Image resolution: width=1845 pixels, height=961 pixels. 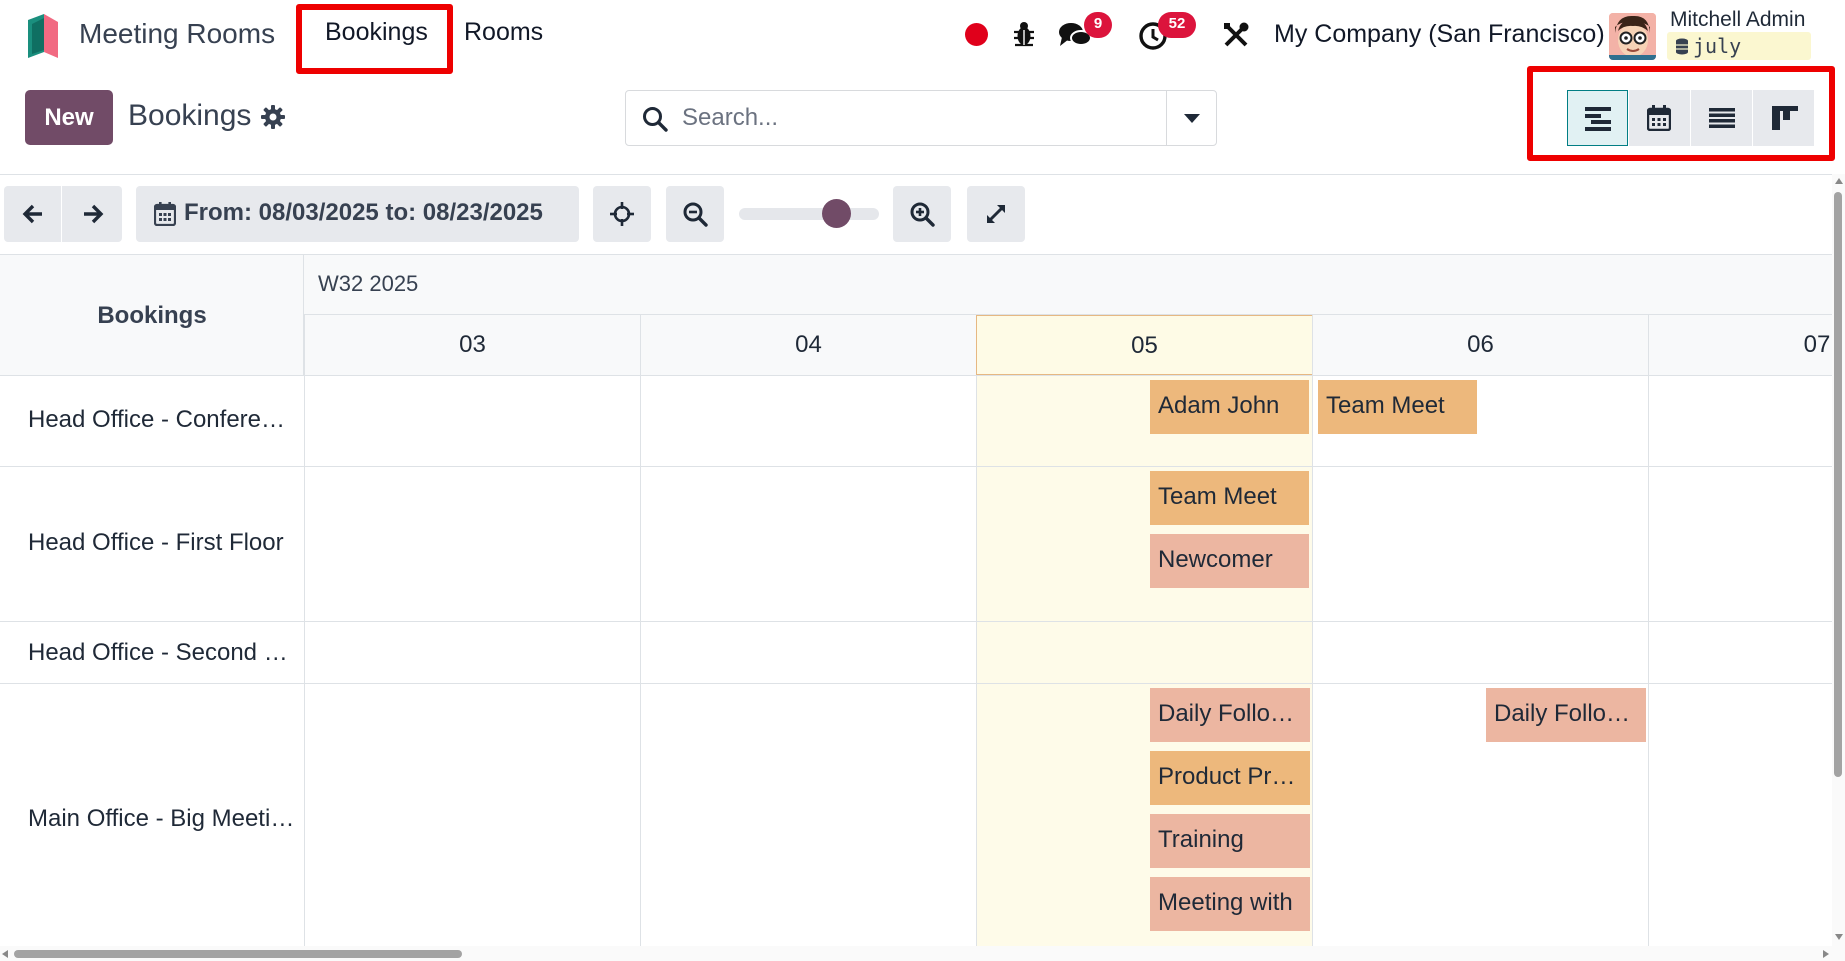 I want to click on database-icon, so click(x=1682, y=46).